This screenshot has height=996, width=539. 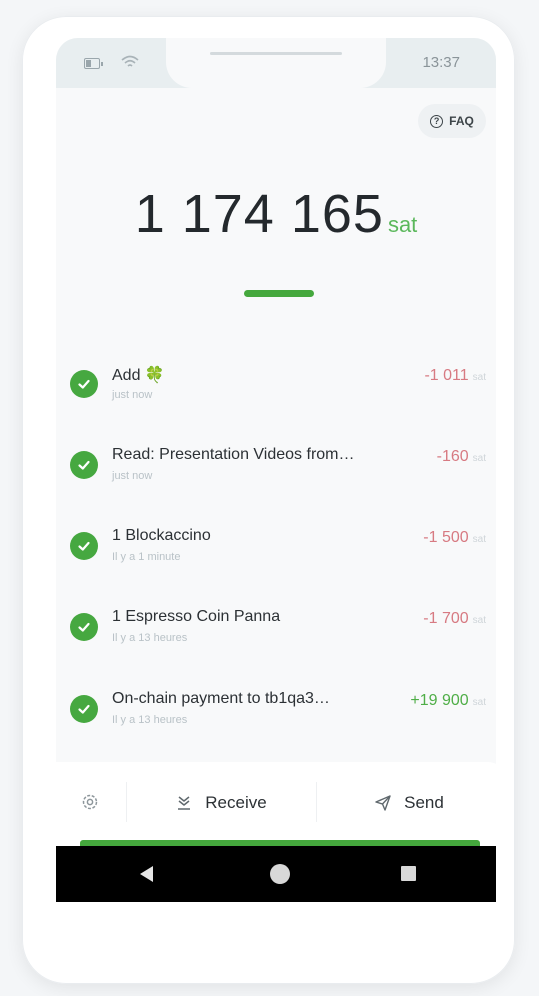 What do you see at coordinates (441, 62) in the screenshot?
I see `status-time: 13:37` at bounding box center [441, 62].